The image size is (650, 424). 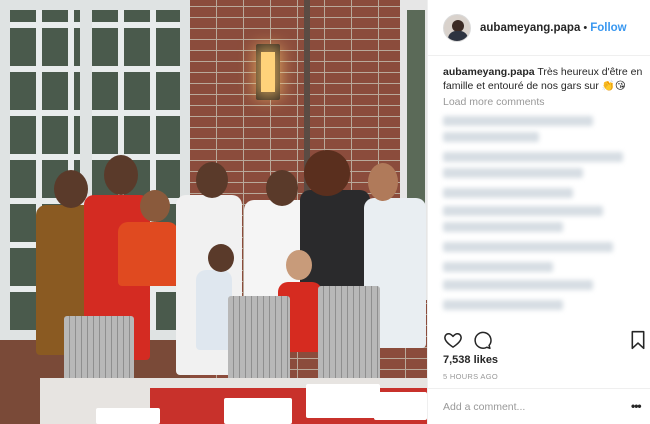 What do you see at coordinates (470, 376) in the screenshot?
I see `post-timestamp: 5 HOURS AGO` at bounding box center [470, 376].